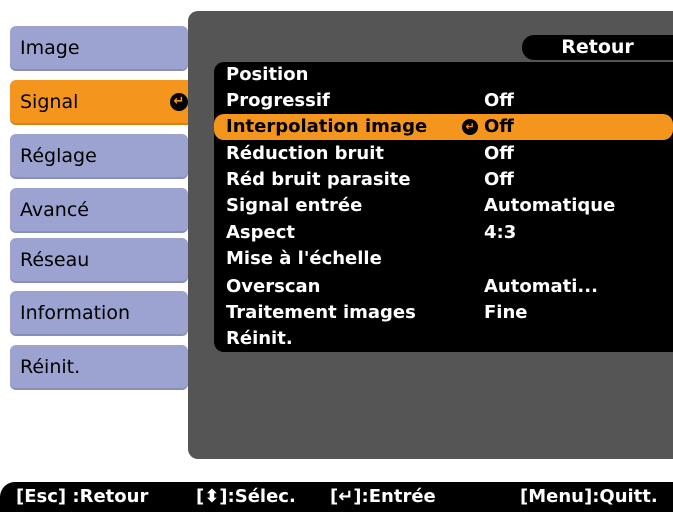  What do you see at coordinates (383, 496) in the screenshot?
I see `help-enter: [↵]:Entrée` at bounding box center [383, 496].